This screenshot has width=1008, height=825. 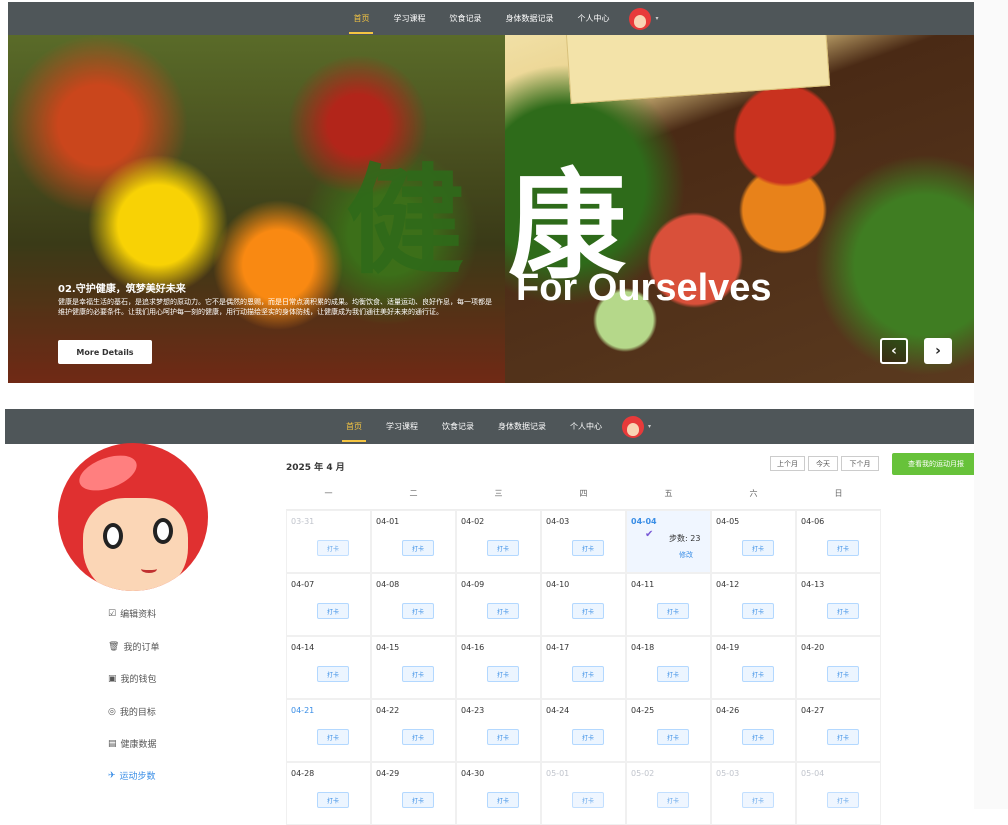 I want to click on calendar-day: 04-26 打卡, so click(x=753, y=730).